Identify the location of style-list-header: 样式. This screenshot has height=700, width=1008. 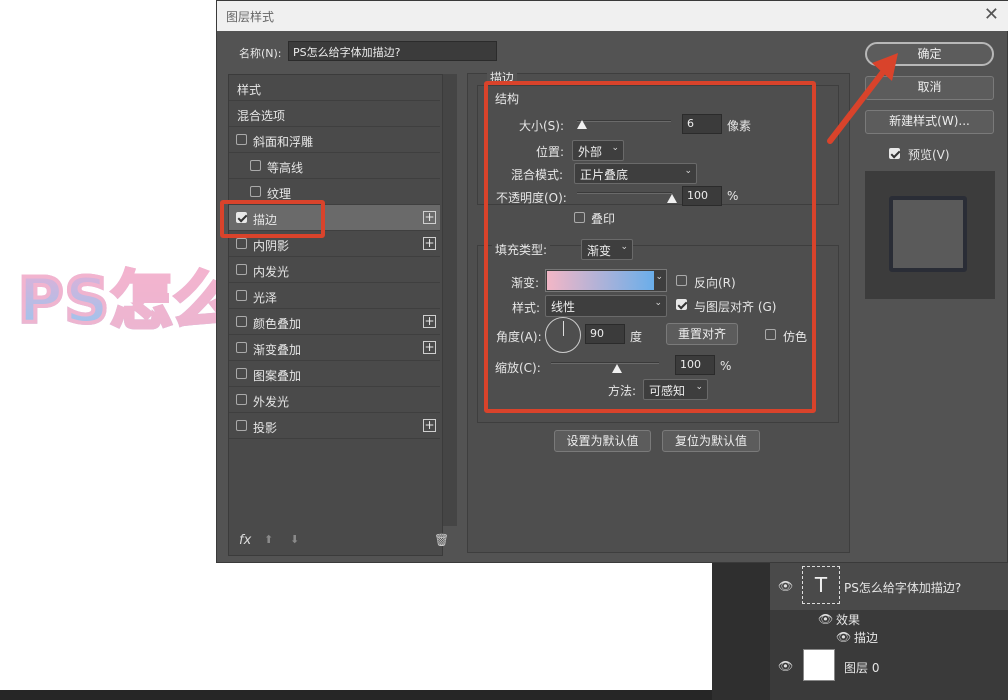
(334, 88).